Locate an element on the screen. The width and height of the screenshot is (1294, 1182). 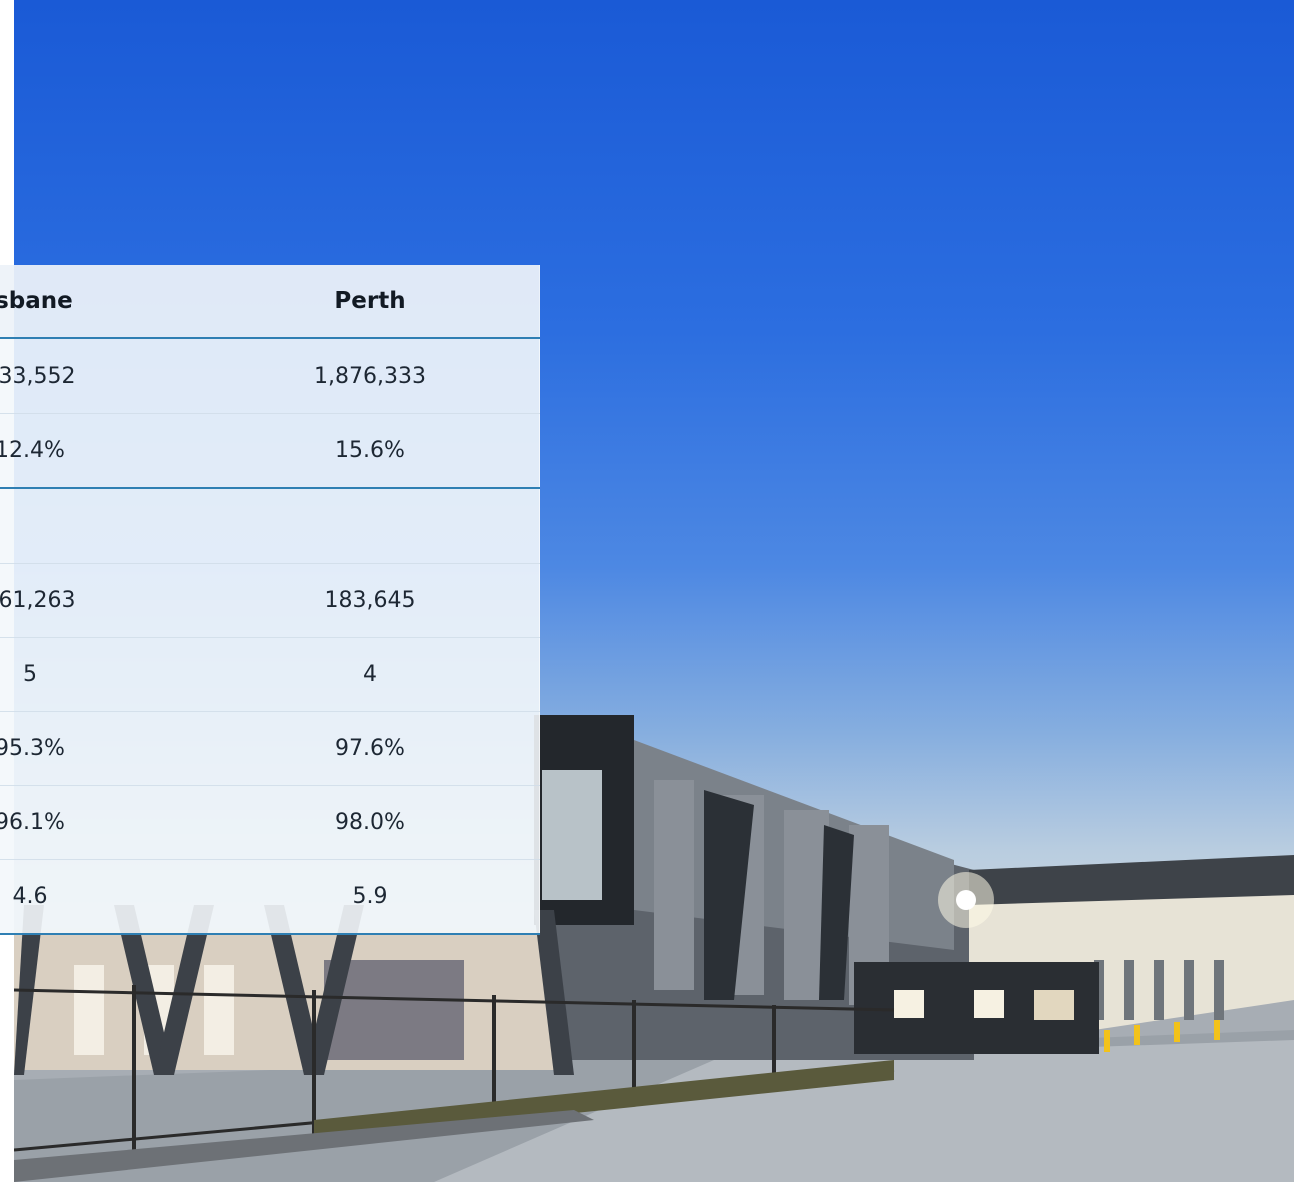
table-cell: 98.0% is located at coordinates (370, 822).